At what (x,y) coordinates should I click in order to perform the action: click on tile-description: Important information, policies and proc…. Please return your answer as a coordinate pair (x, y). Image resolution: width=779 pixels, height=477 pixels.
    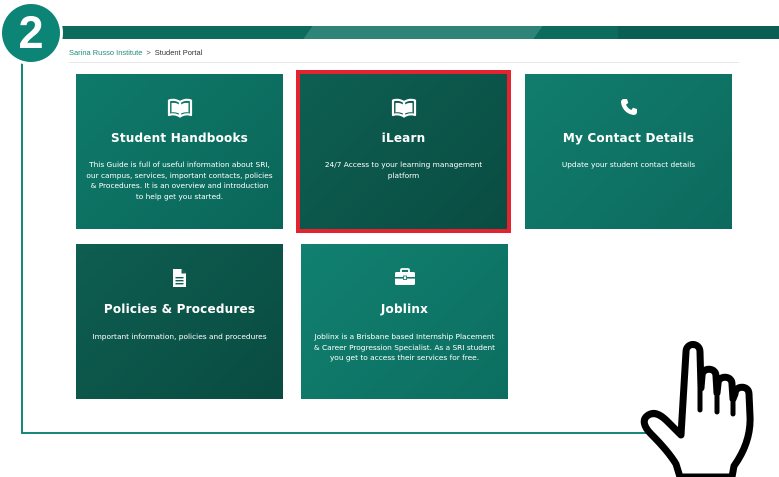
    Looking at the image, I should click on (179, 336).